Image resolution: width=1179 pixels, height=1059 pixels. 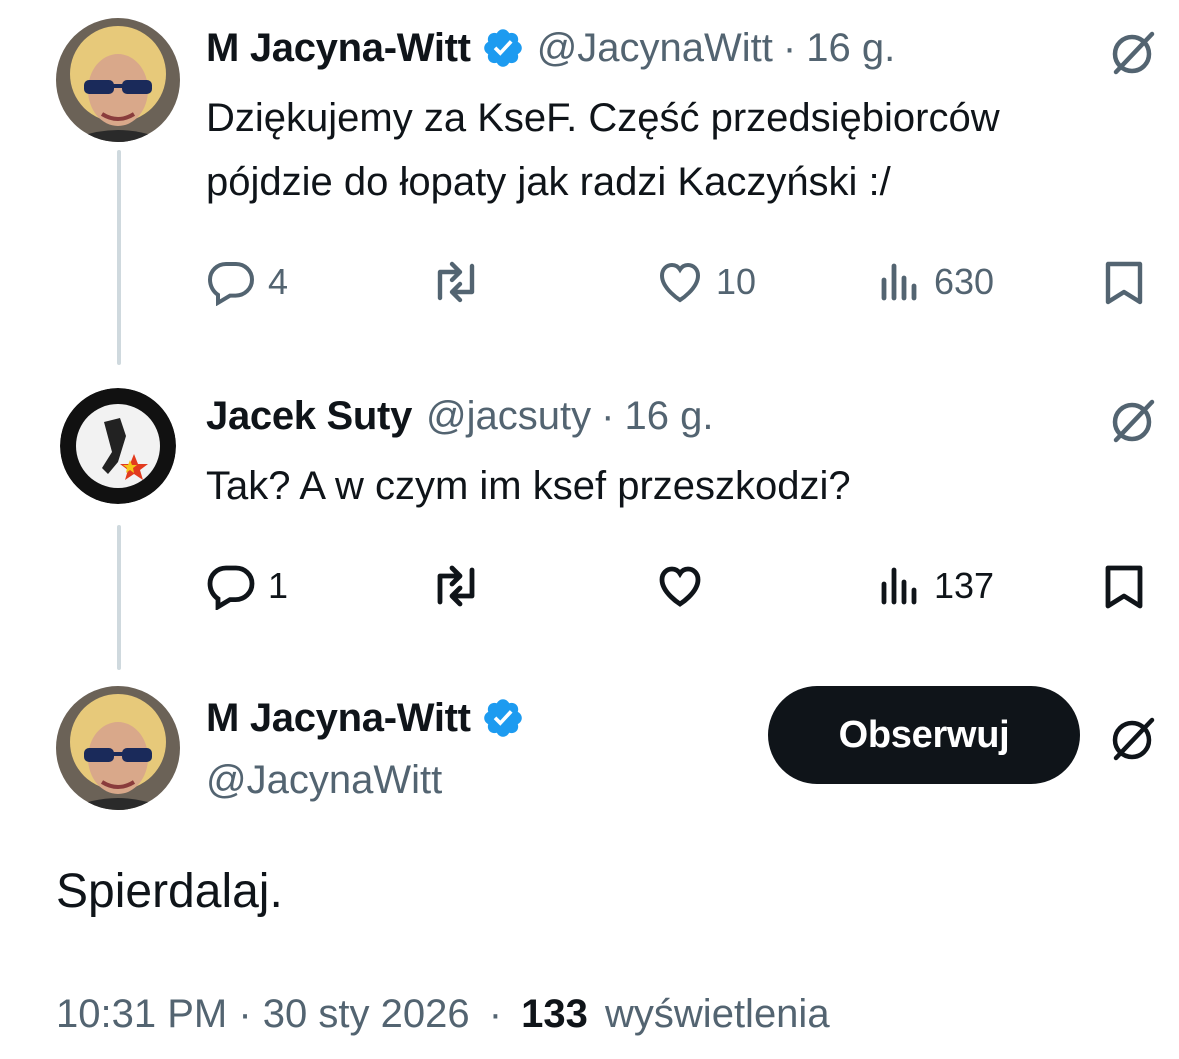 I want to click on views-count: 137, so click(x=964, y=585).